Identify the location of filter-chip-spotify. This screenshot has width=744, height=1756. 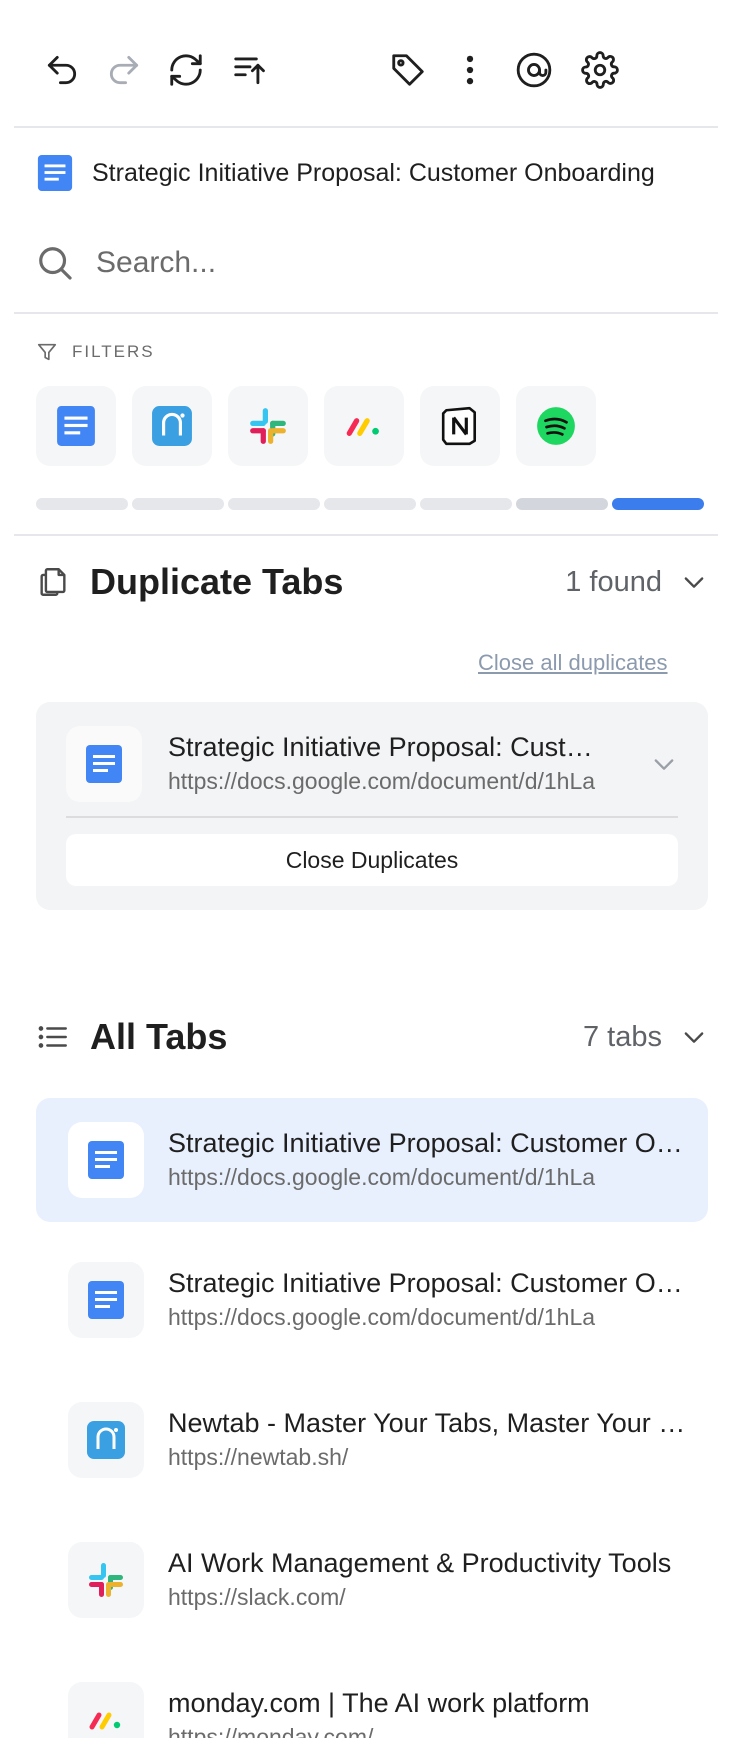
(556, 426).